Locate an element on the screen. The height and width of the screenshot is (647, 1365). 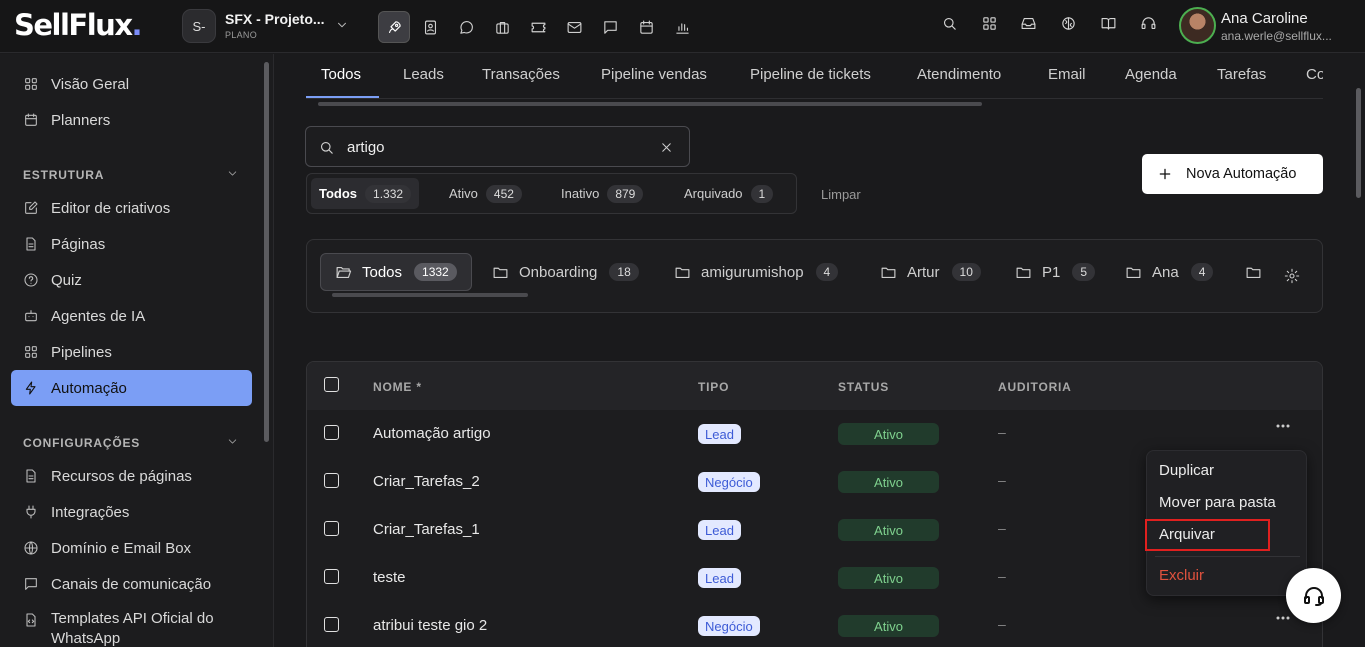
sidebar-item-agentes-de-ia: Agentes de IA is located at coordinates (131, 316).